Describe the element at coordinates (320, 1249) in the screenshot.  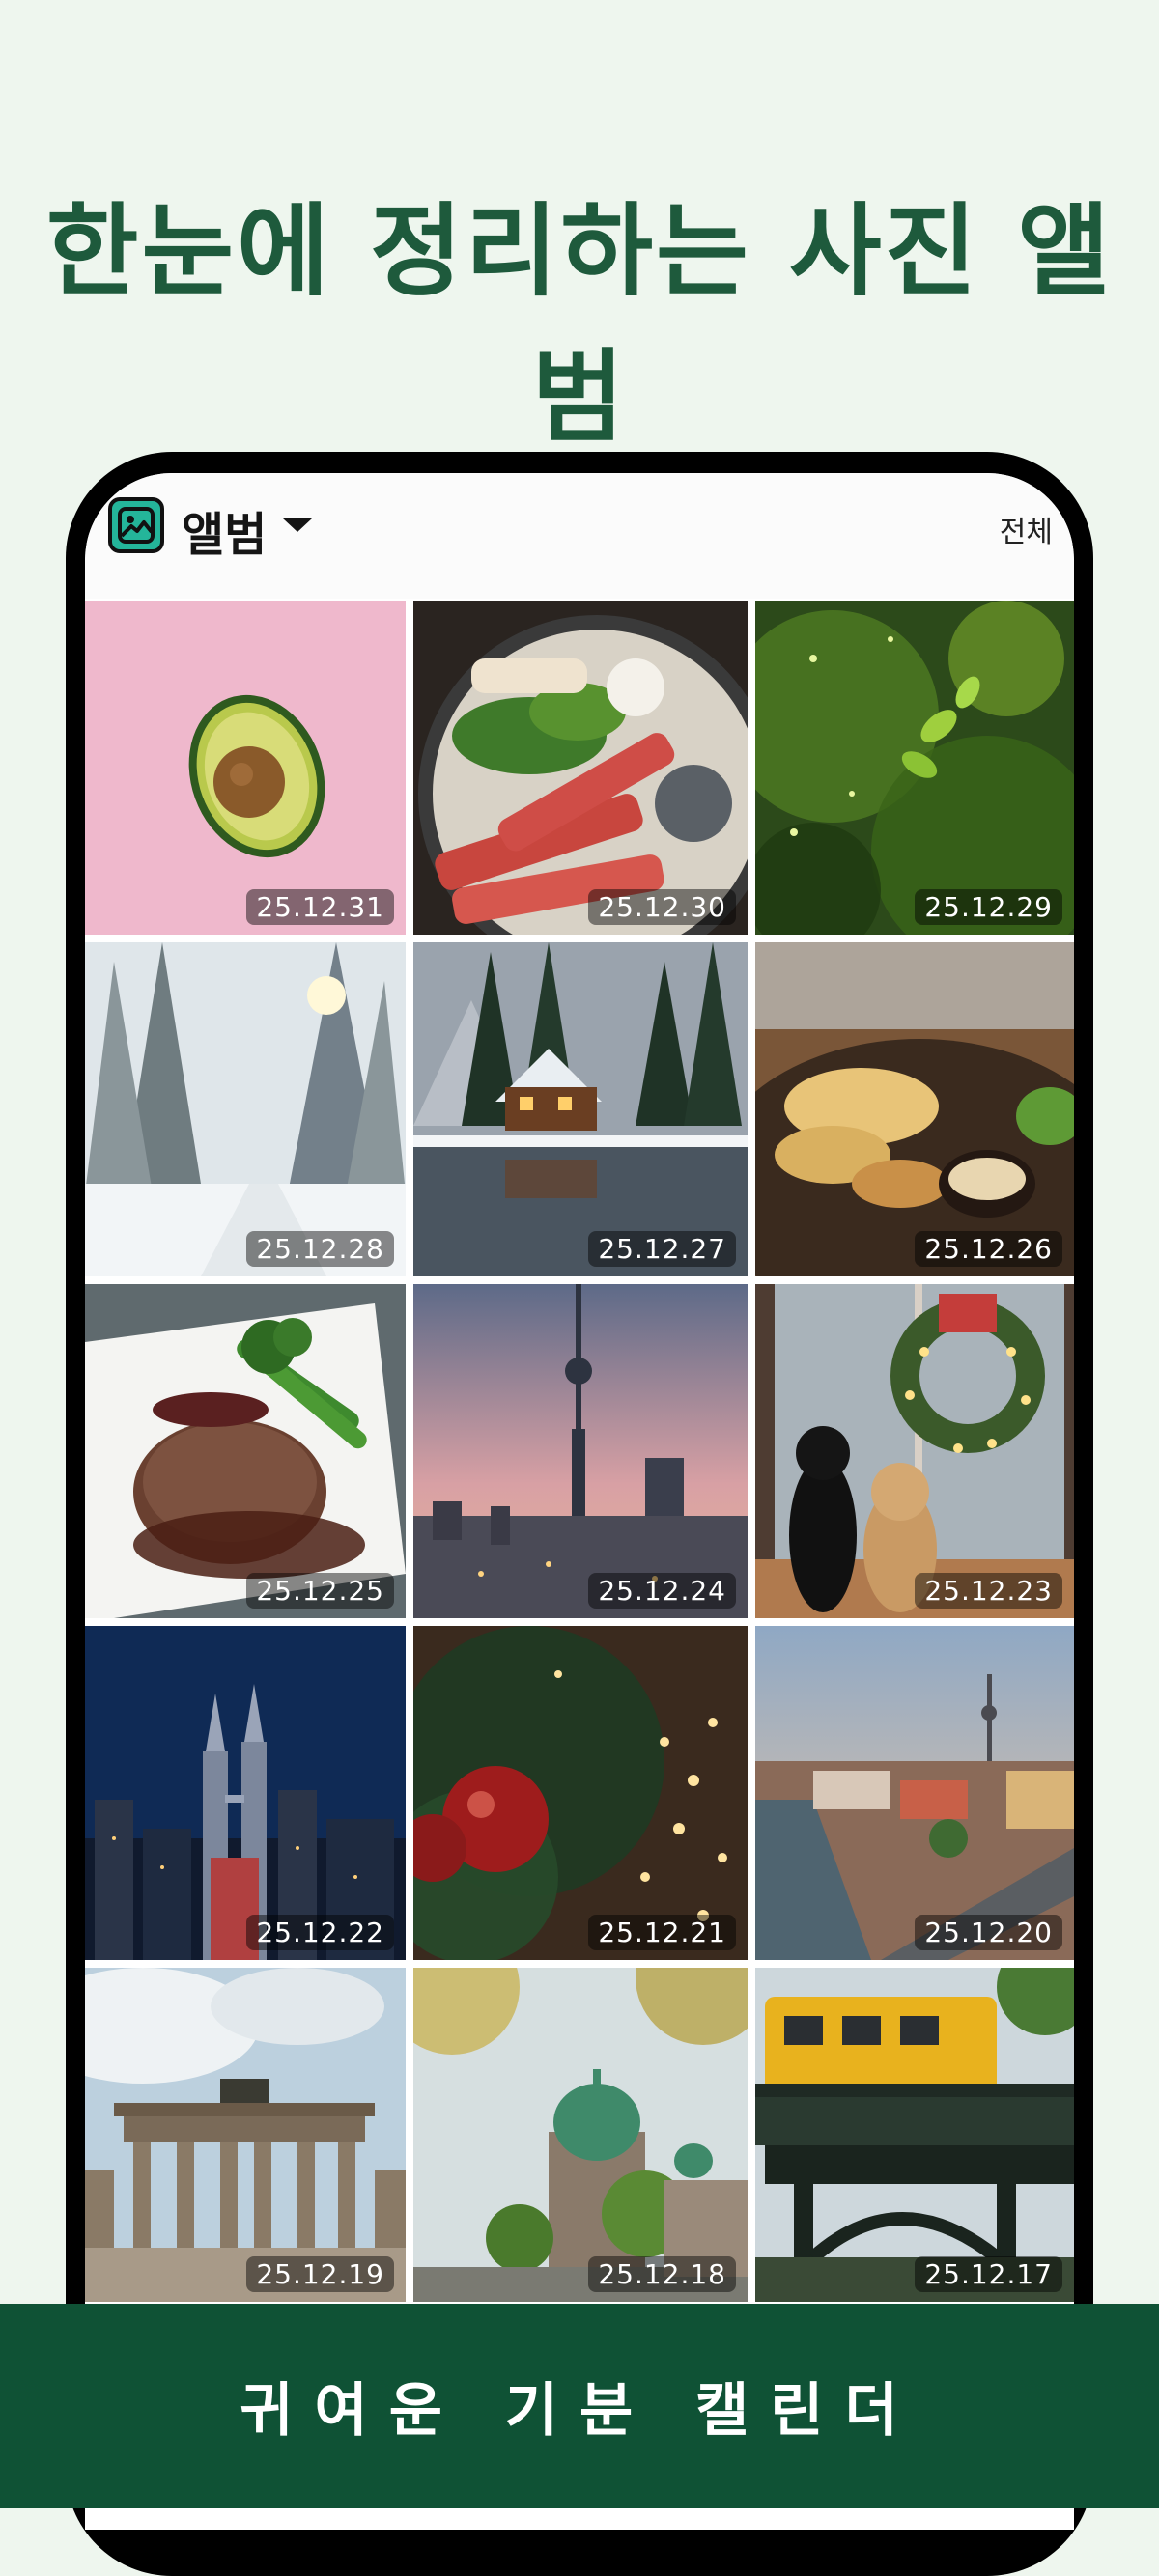
I see `photo-date: 25.12.28` at that location.